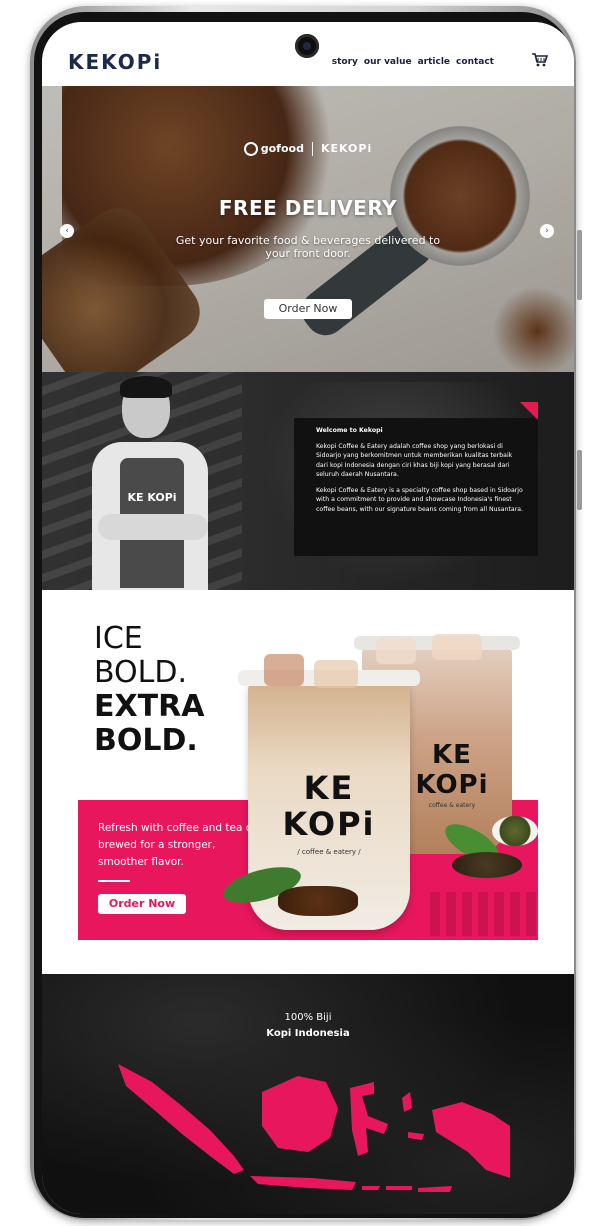 The height and width of the screenshot is (1226, 595). What do you see at coordinates (314, 1128) in the screenshot?
I see `indonesia-map` at bounding box center [314, 1128].